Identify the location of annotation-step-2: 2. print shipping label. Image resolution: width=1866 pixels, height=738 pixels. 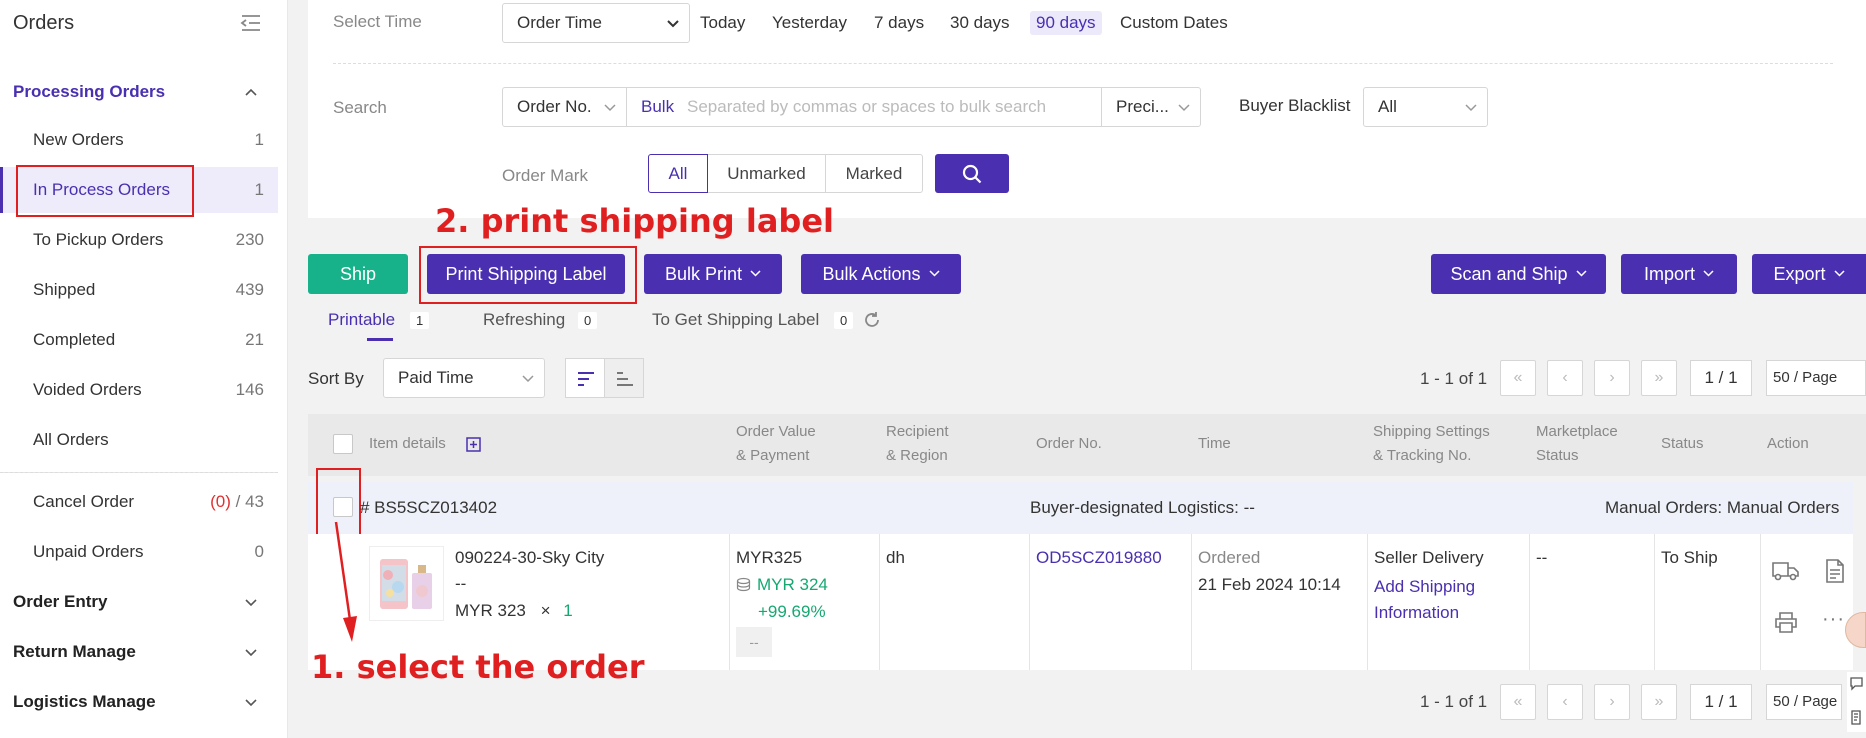
(634, 221).